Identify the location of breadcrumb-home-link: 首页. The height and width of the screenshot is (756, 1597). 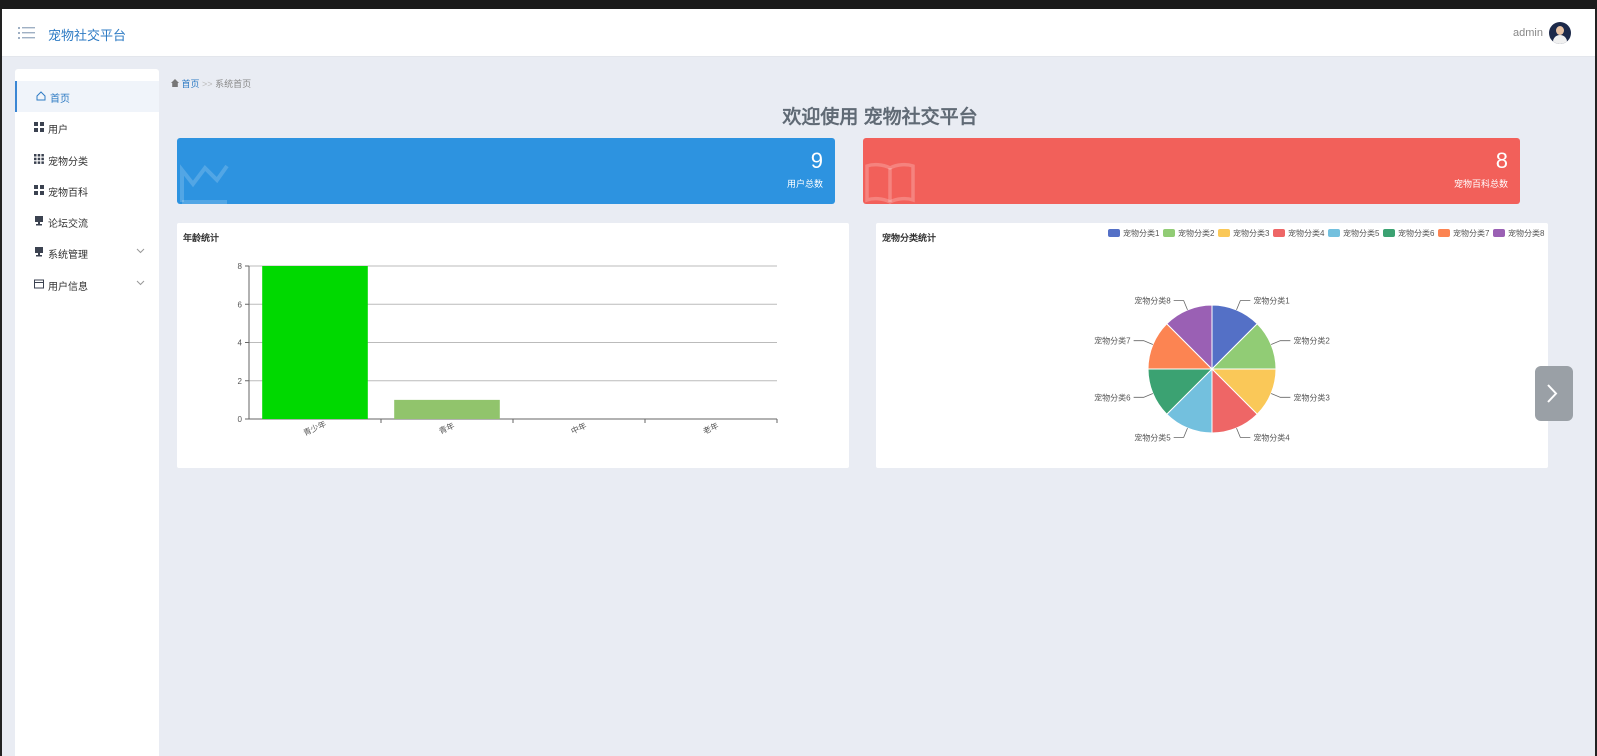
(191, 84).